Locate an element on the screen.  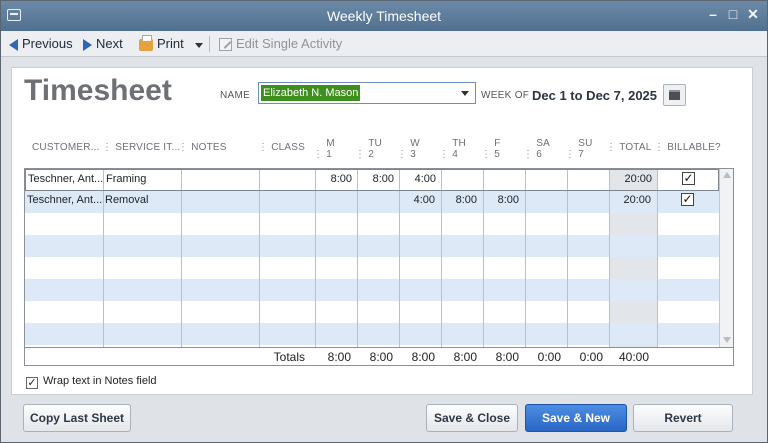
wrap-notes-label: Wrap text in Notes field is located at coordinates (100, 381).